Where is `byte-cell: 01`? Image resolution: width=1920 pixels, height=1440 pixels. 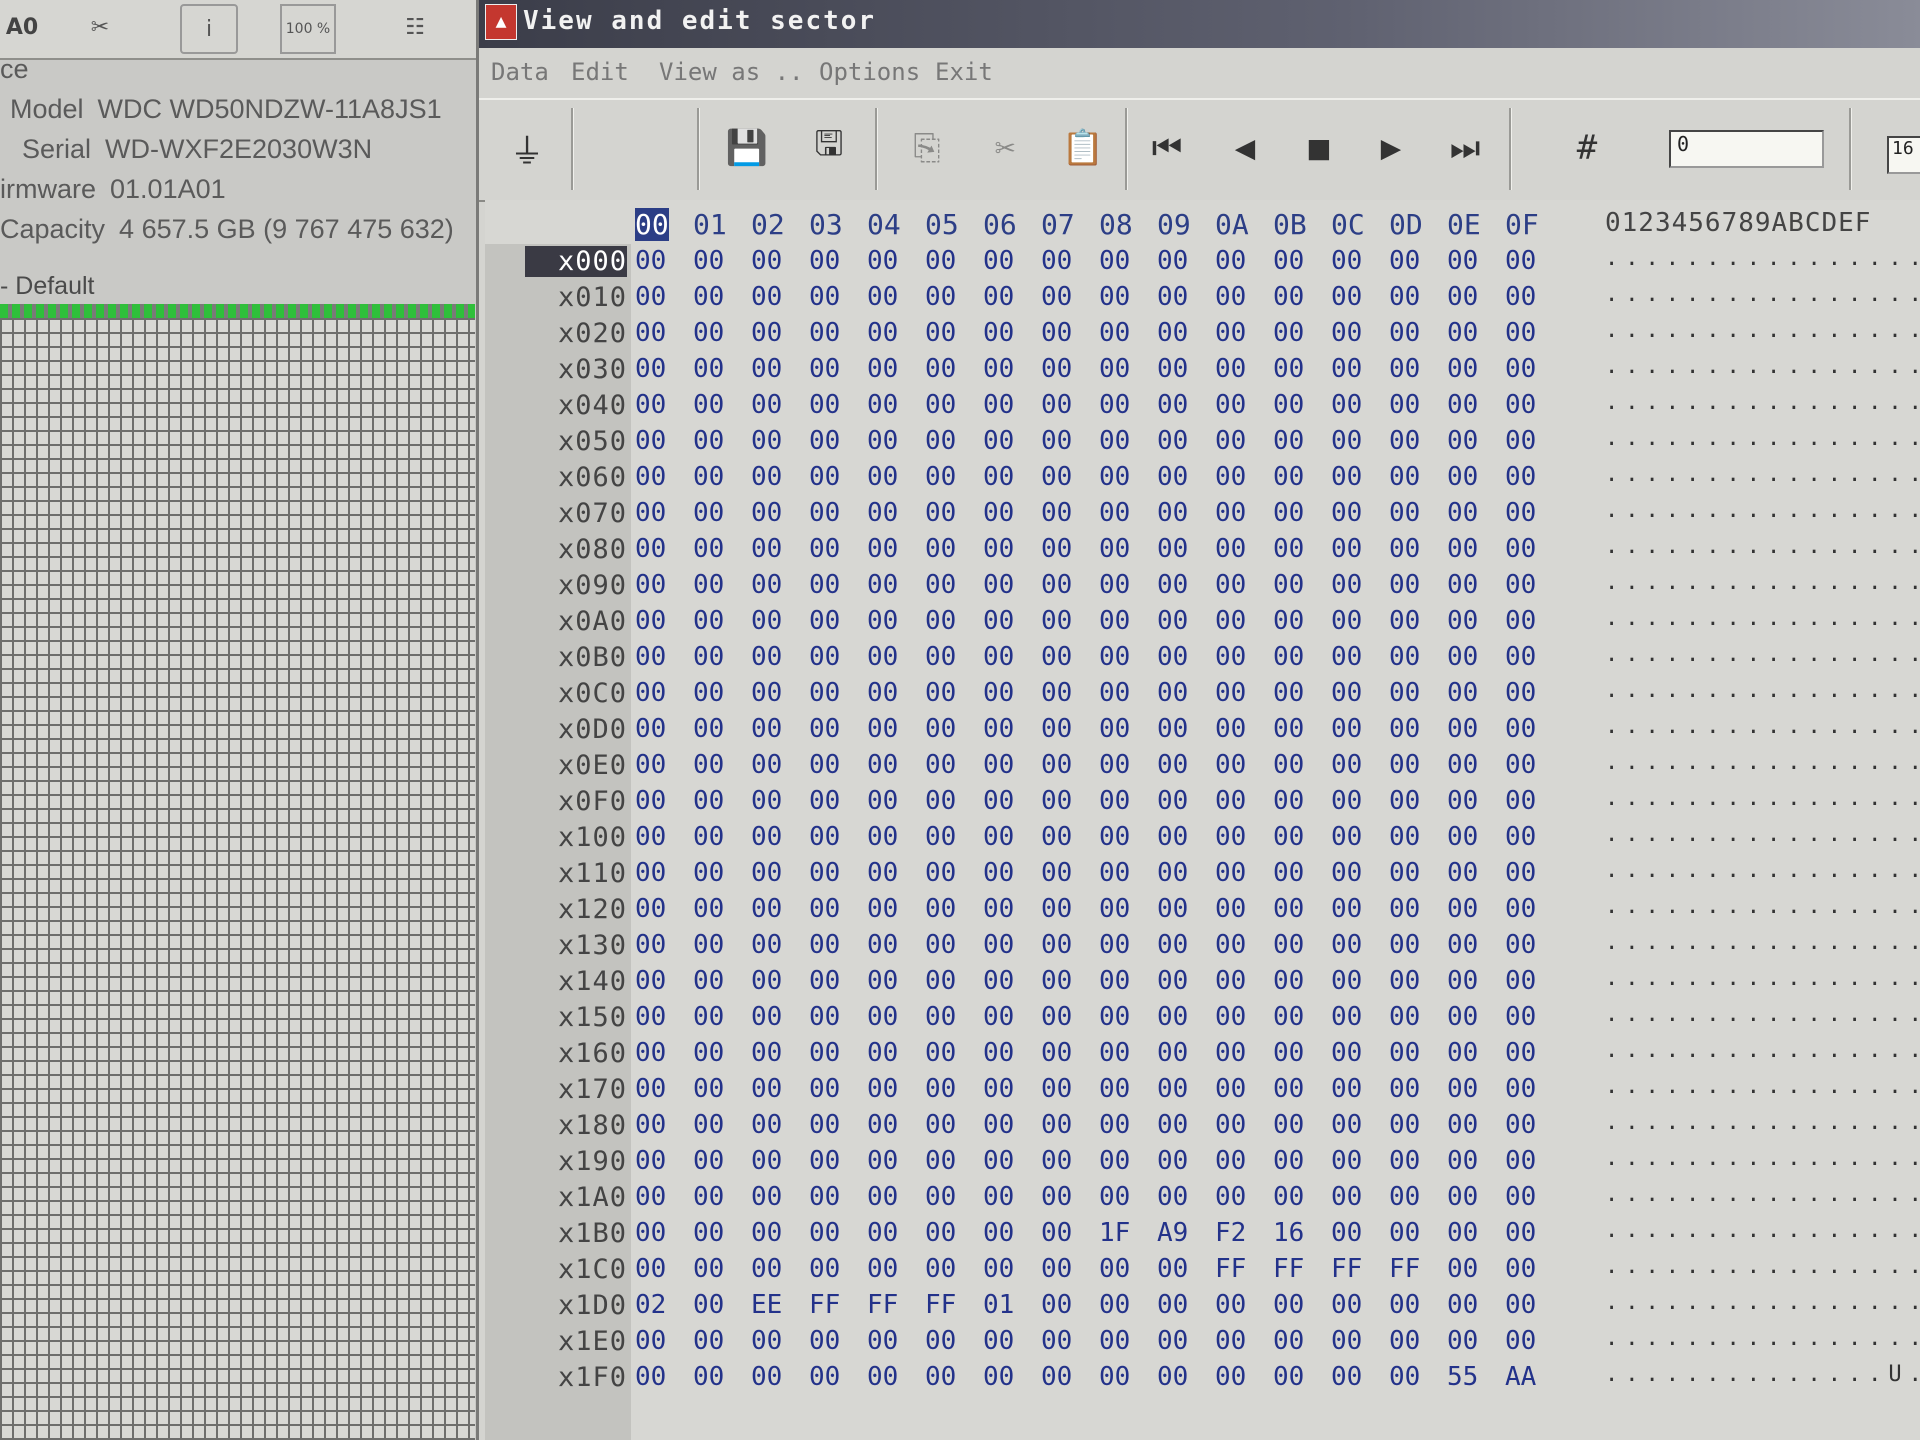
byte-cell: 01 is located at coordinates (998, 1305).